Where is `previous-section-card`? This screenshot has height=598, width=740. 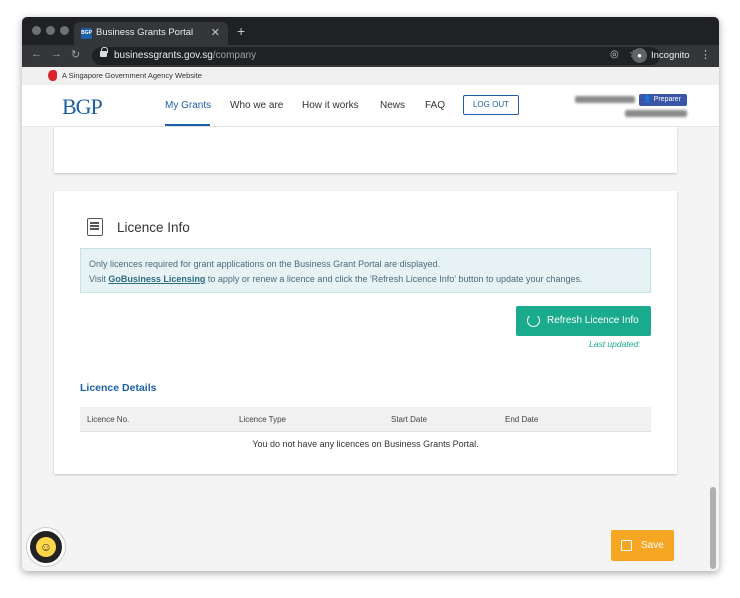 previous-section-card is located at coordinates (365, 150).